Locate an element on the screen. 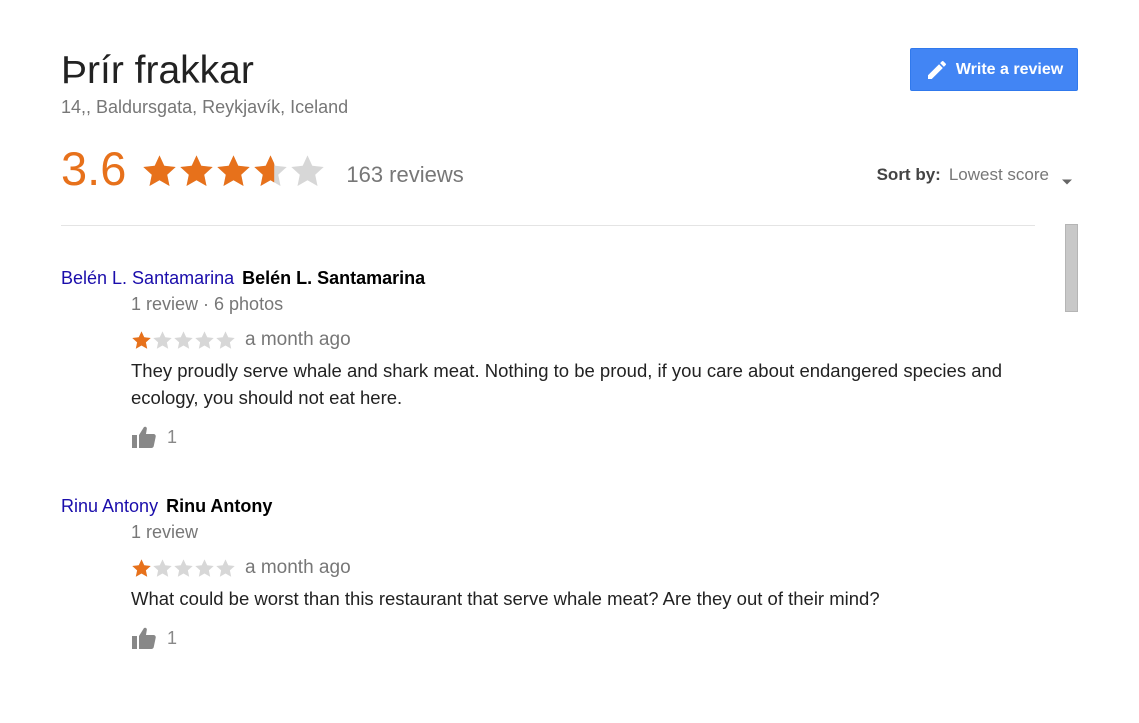 This screenshot has width=1139, height=723. rating-score: 3.6 is located at coordinates (94, 168).